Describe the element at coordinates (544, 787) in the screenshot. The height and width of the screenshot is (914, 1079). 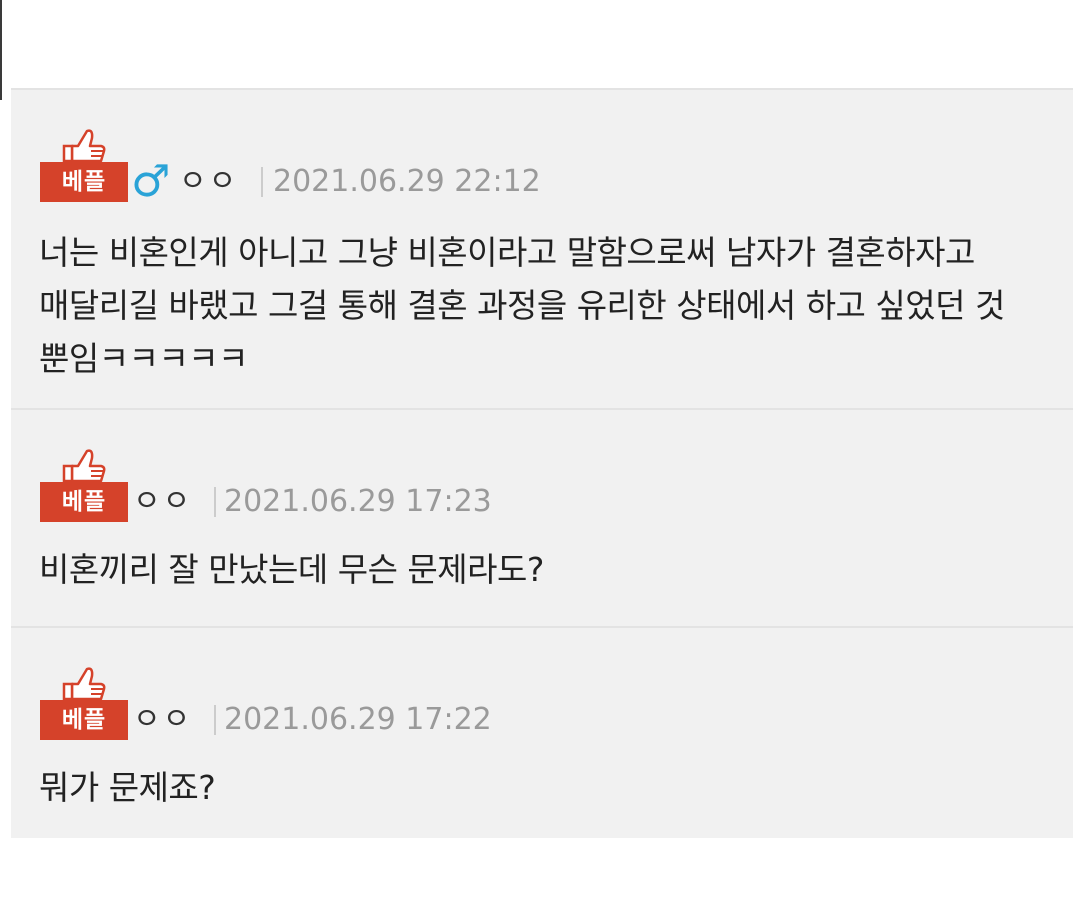
I see `comment-text: 뭐가 문제죠?` at that location.